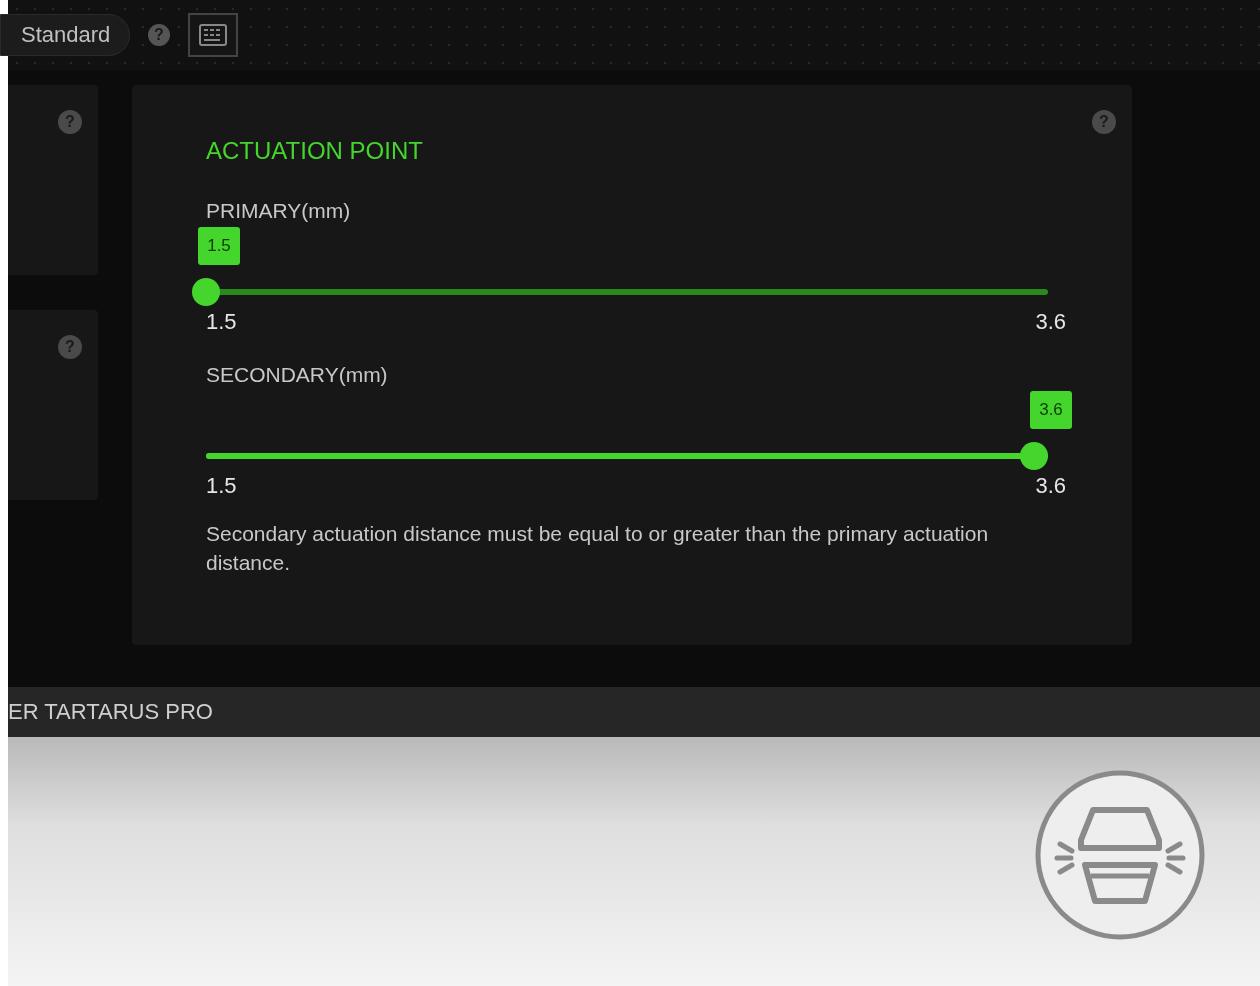 This screenshot has width=1260, height=986. I want to click on section-title: ACTUATION POINT, so click(315, 151).